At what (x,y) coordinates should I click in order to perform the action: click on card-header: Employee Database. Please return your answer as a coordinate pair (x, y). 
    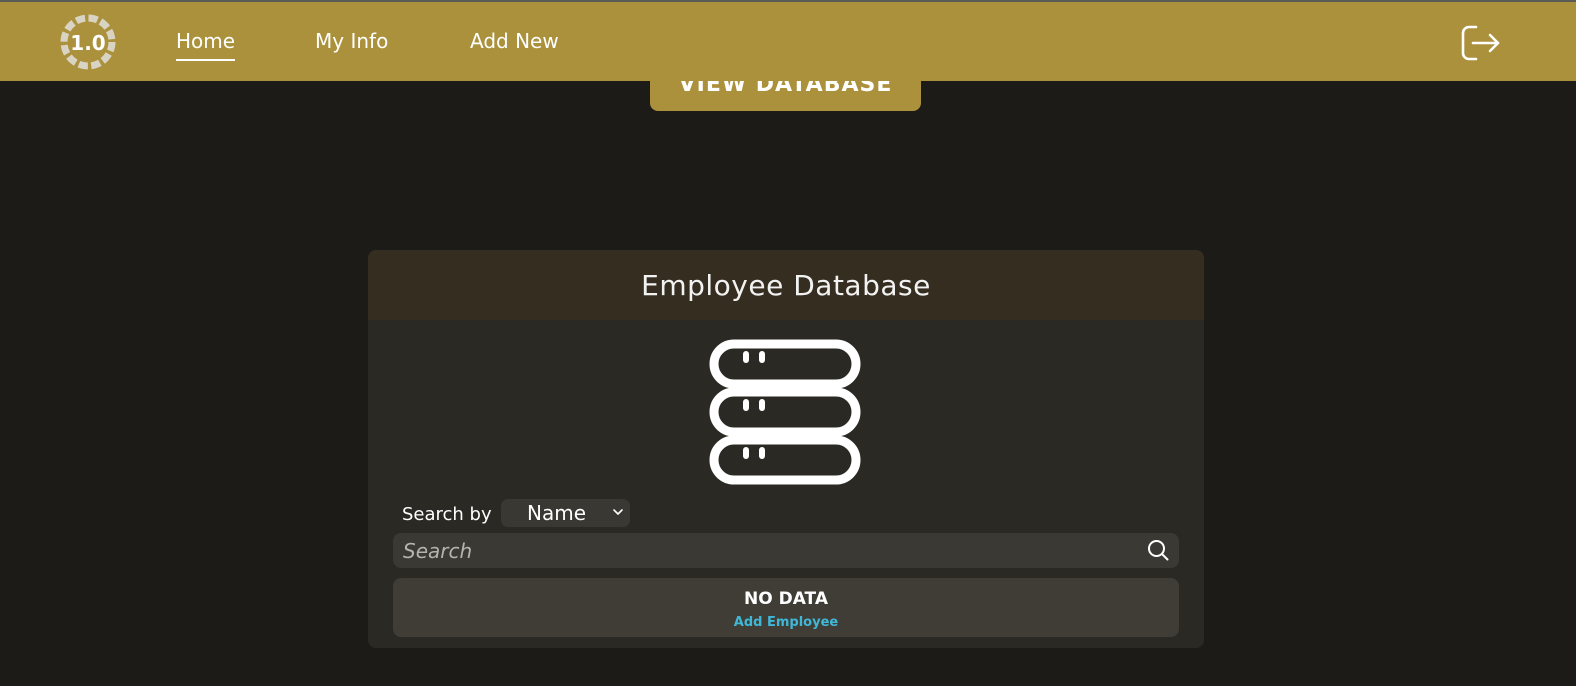
    Looking at the image, I should click on (786, 285).